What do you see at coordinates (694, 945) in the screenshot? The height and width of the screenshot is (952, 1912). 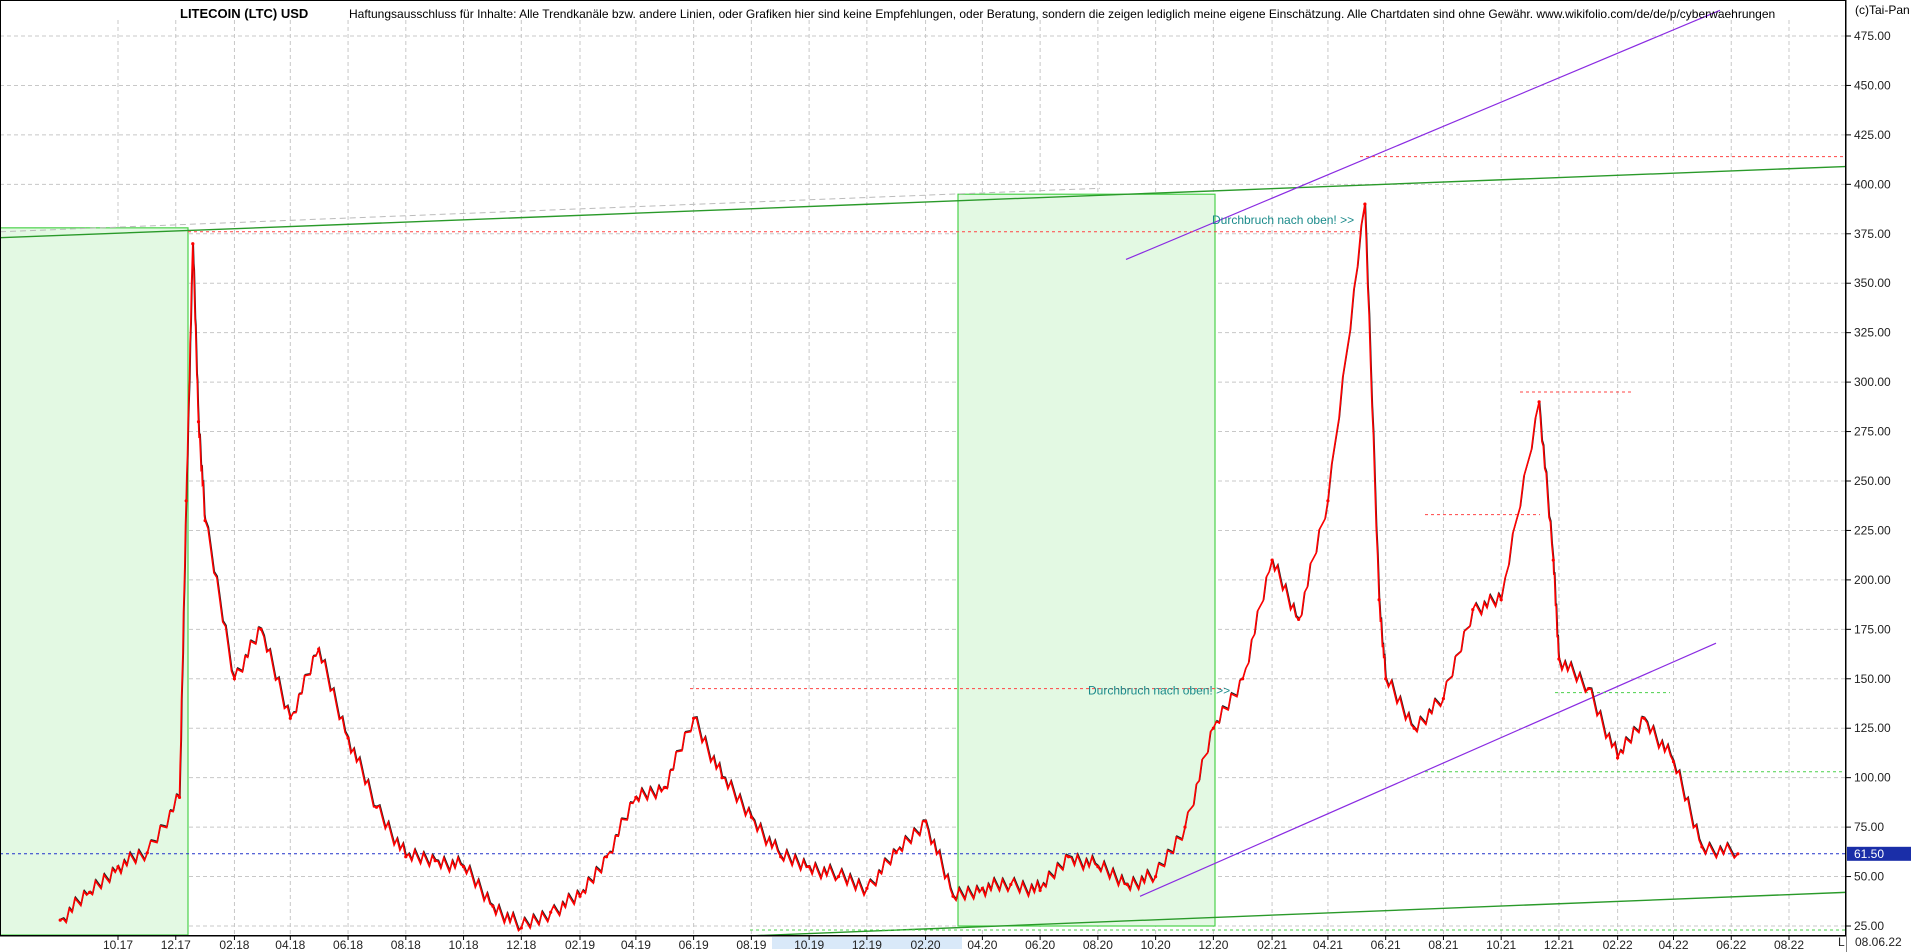 I see `x-tick-label: 06.19` at bounding box center [694, 945].